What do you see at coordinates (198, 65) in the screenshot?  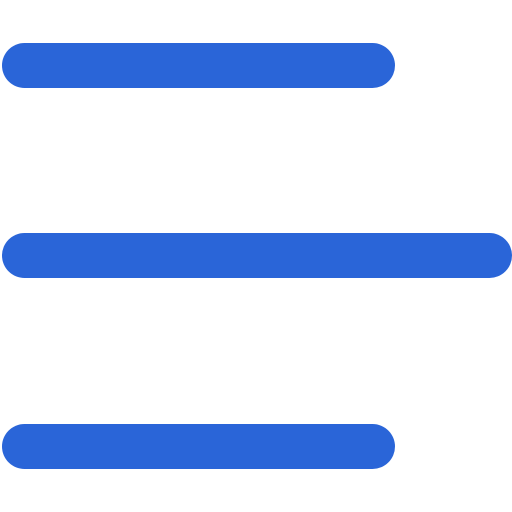 I see `menu-line-top` at bounding box center [198, 65].